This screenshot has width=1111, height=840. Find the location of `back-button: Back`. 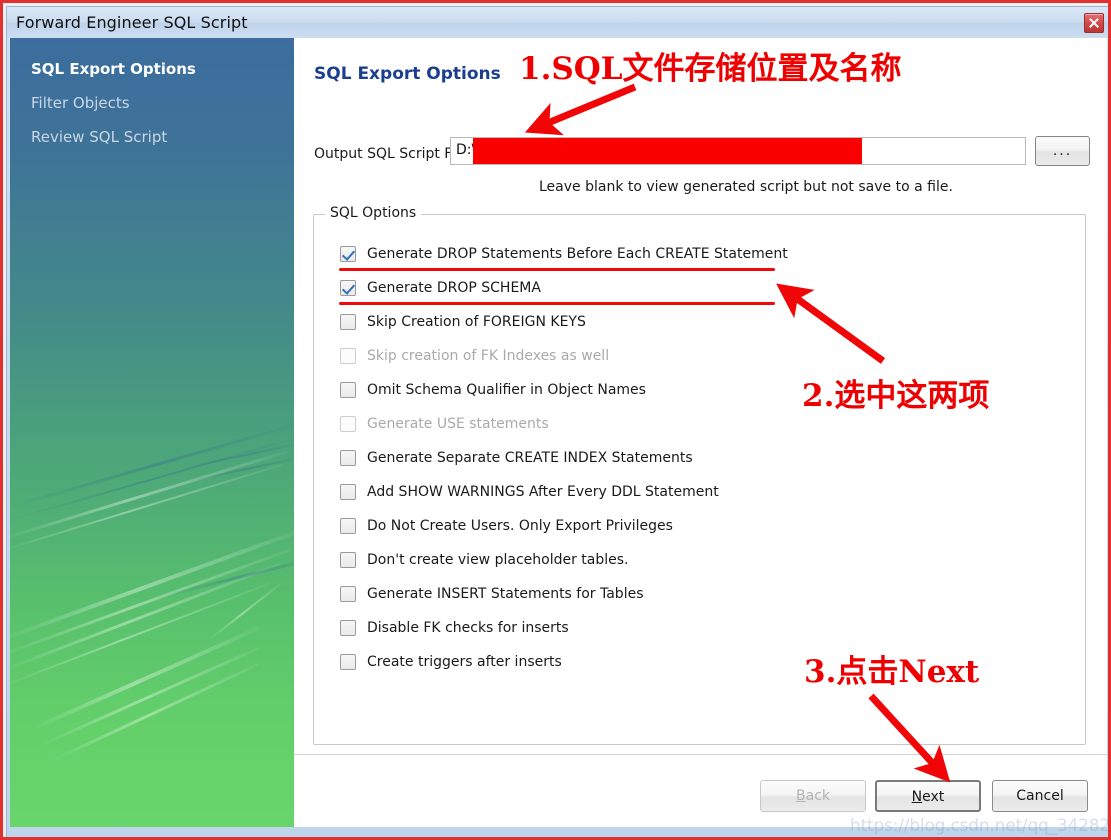

back-button: Back is located at coordinates (813, 796).